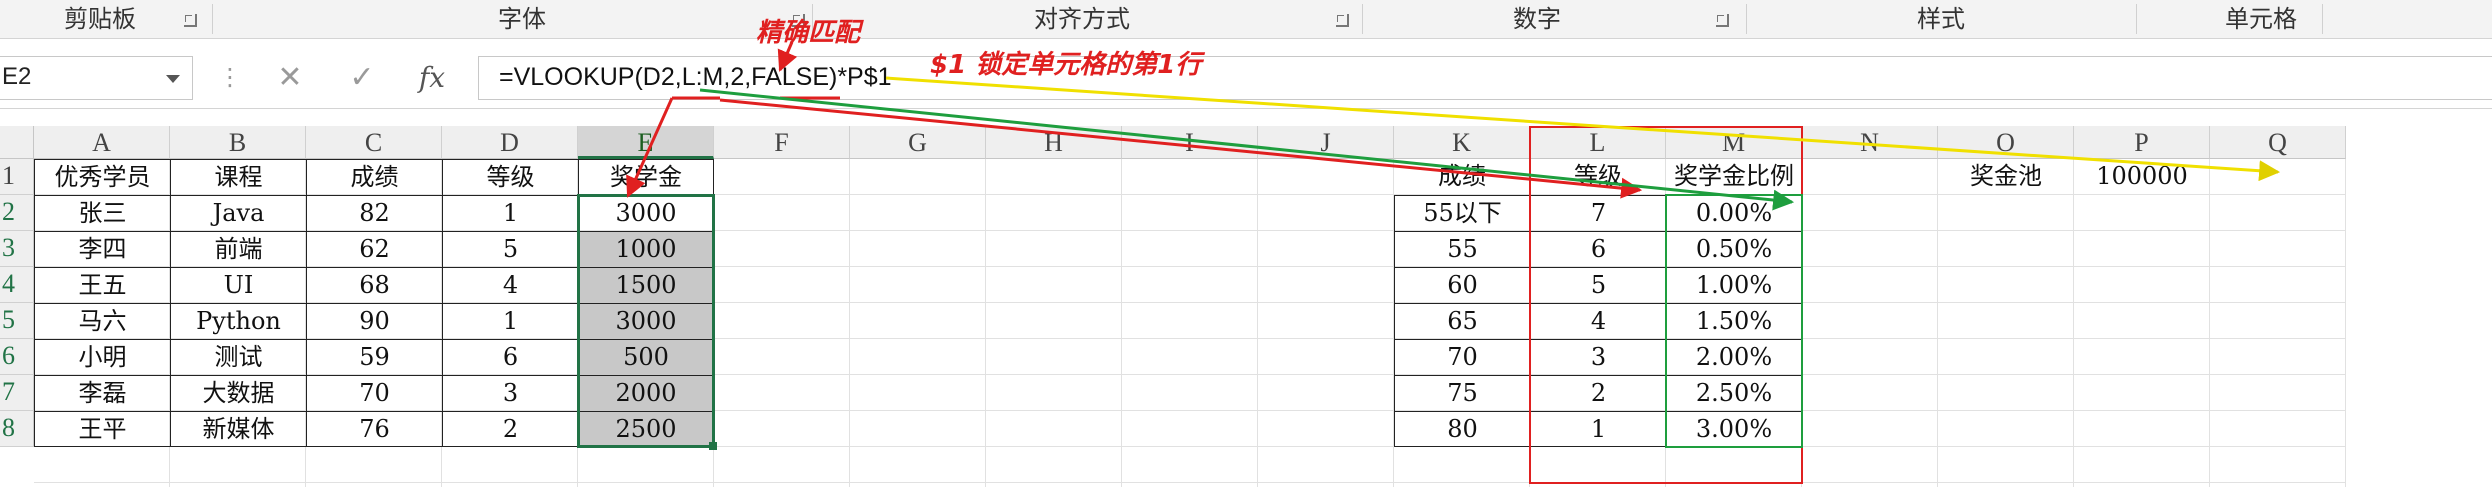  Describe the element at coordinates (650, 147) in the screenshot. I see `d2-to-d-arrow` at that location.